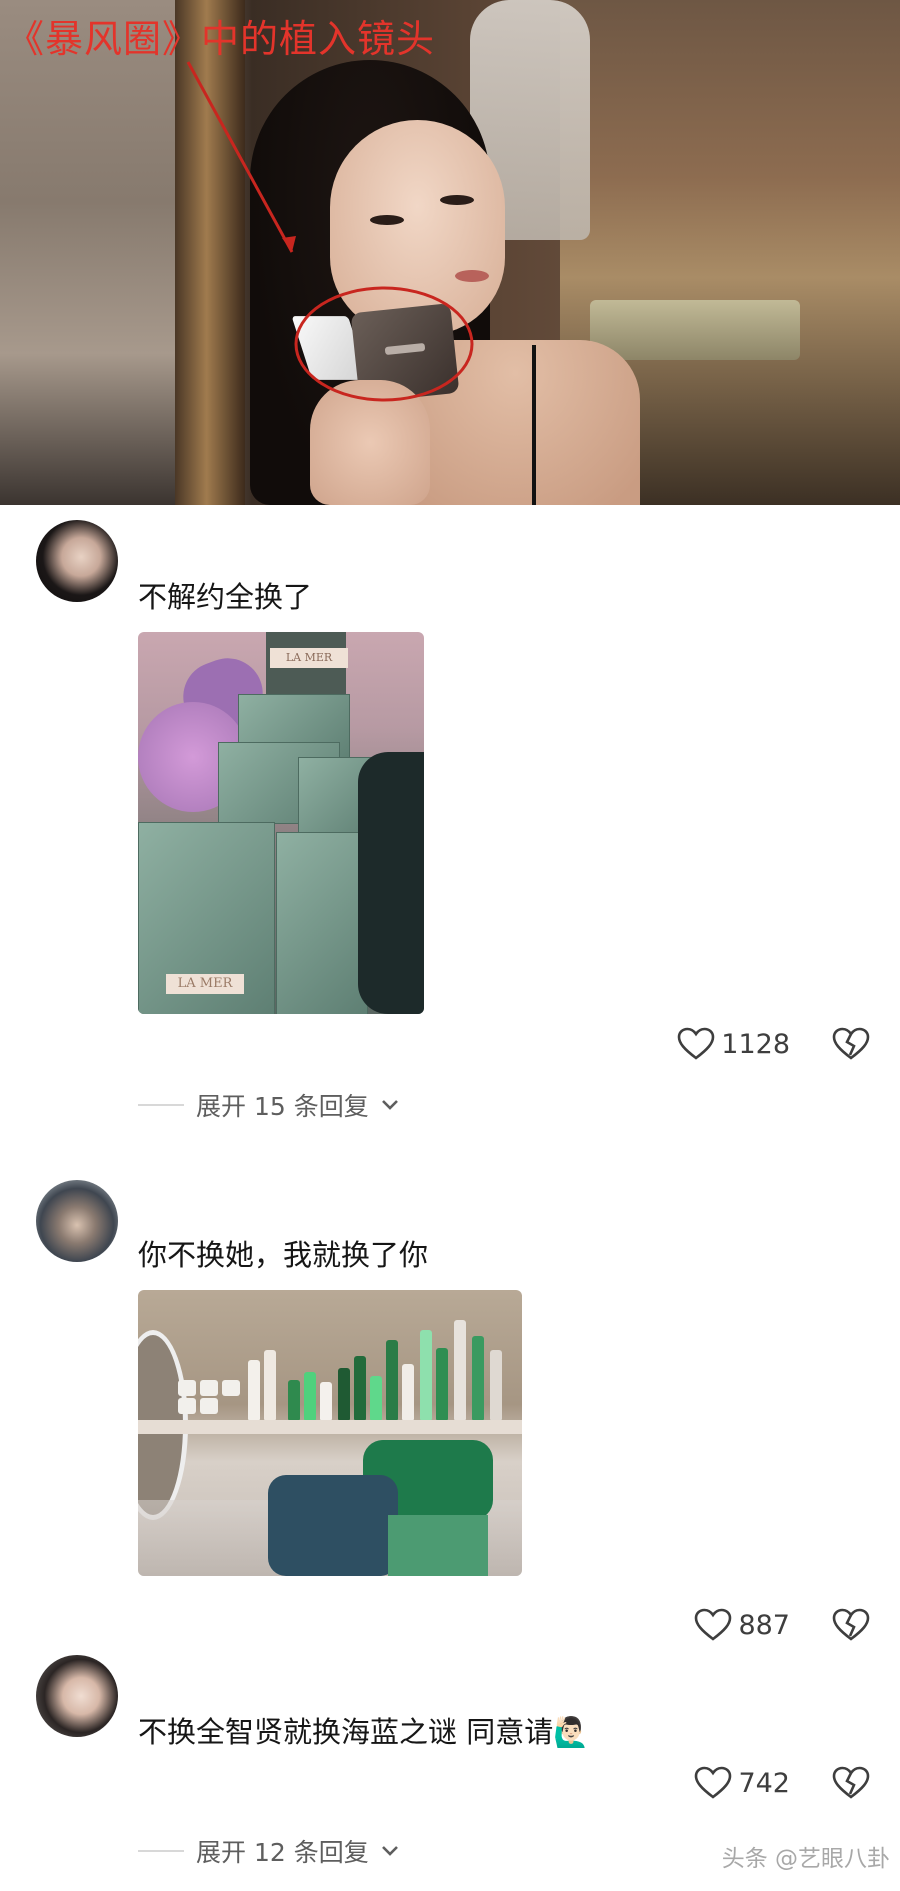  What do you see at coordinates (322, 923) in the screenshot?
I see `photo-box` at bounding box center [322, 923].